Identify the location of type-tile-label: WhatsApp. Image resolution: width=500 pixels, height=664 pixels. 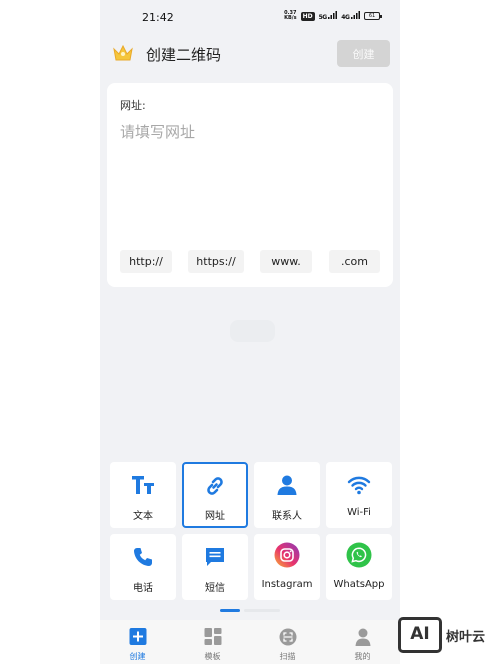
(359, 584).